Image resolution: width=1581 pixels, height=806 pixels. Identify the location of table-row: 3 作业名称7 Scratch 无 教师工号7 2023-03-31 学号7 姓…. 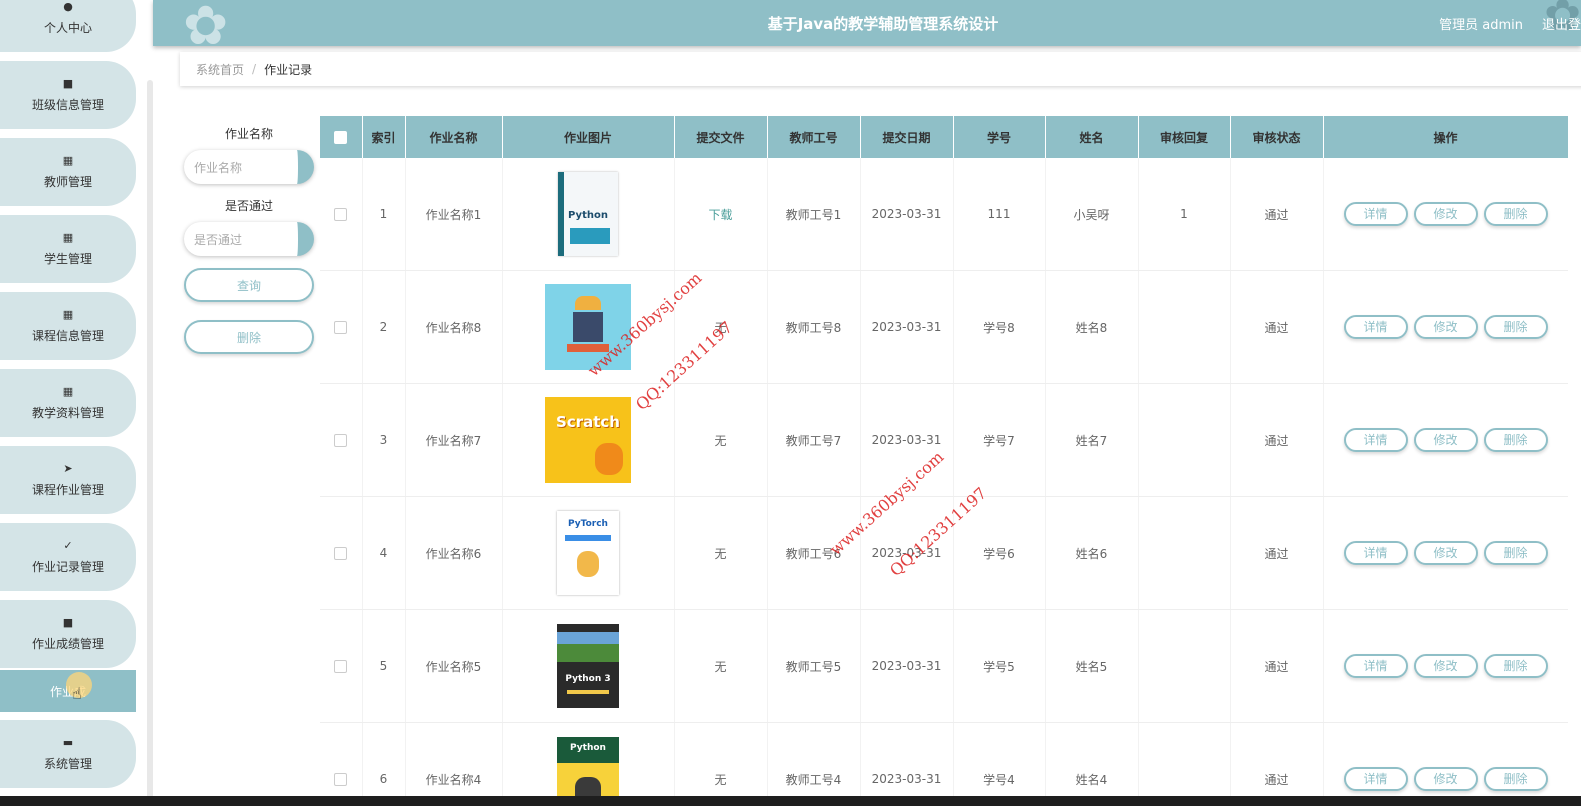
(944, 440).